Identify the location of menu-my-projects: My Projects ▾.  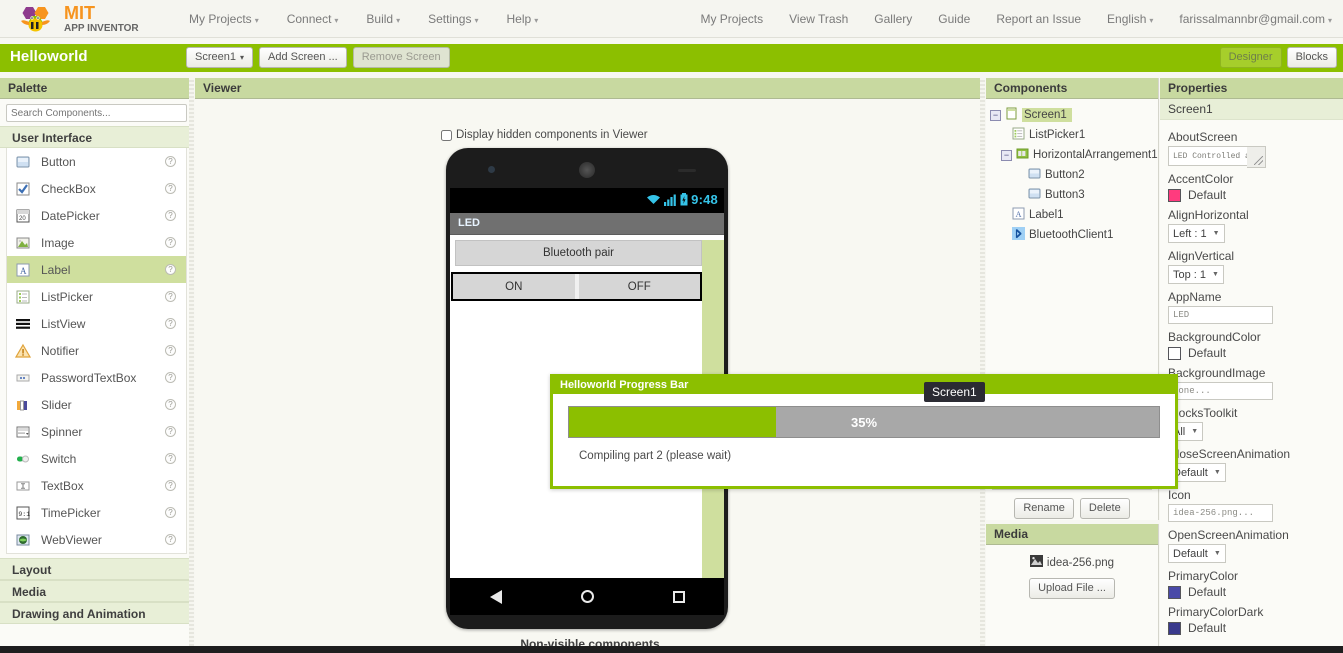
(224, 19).